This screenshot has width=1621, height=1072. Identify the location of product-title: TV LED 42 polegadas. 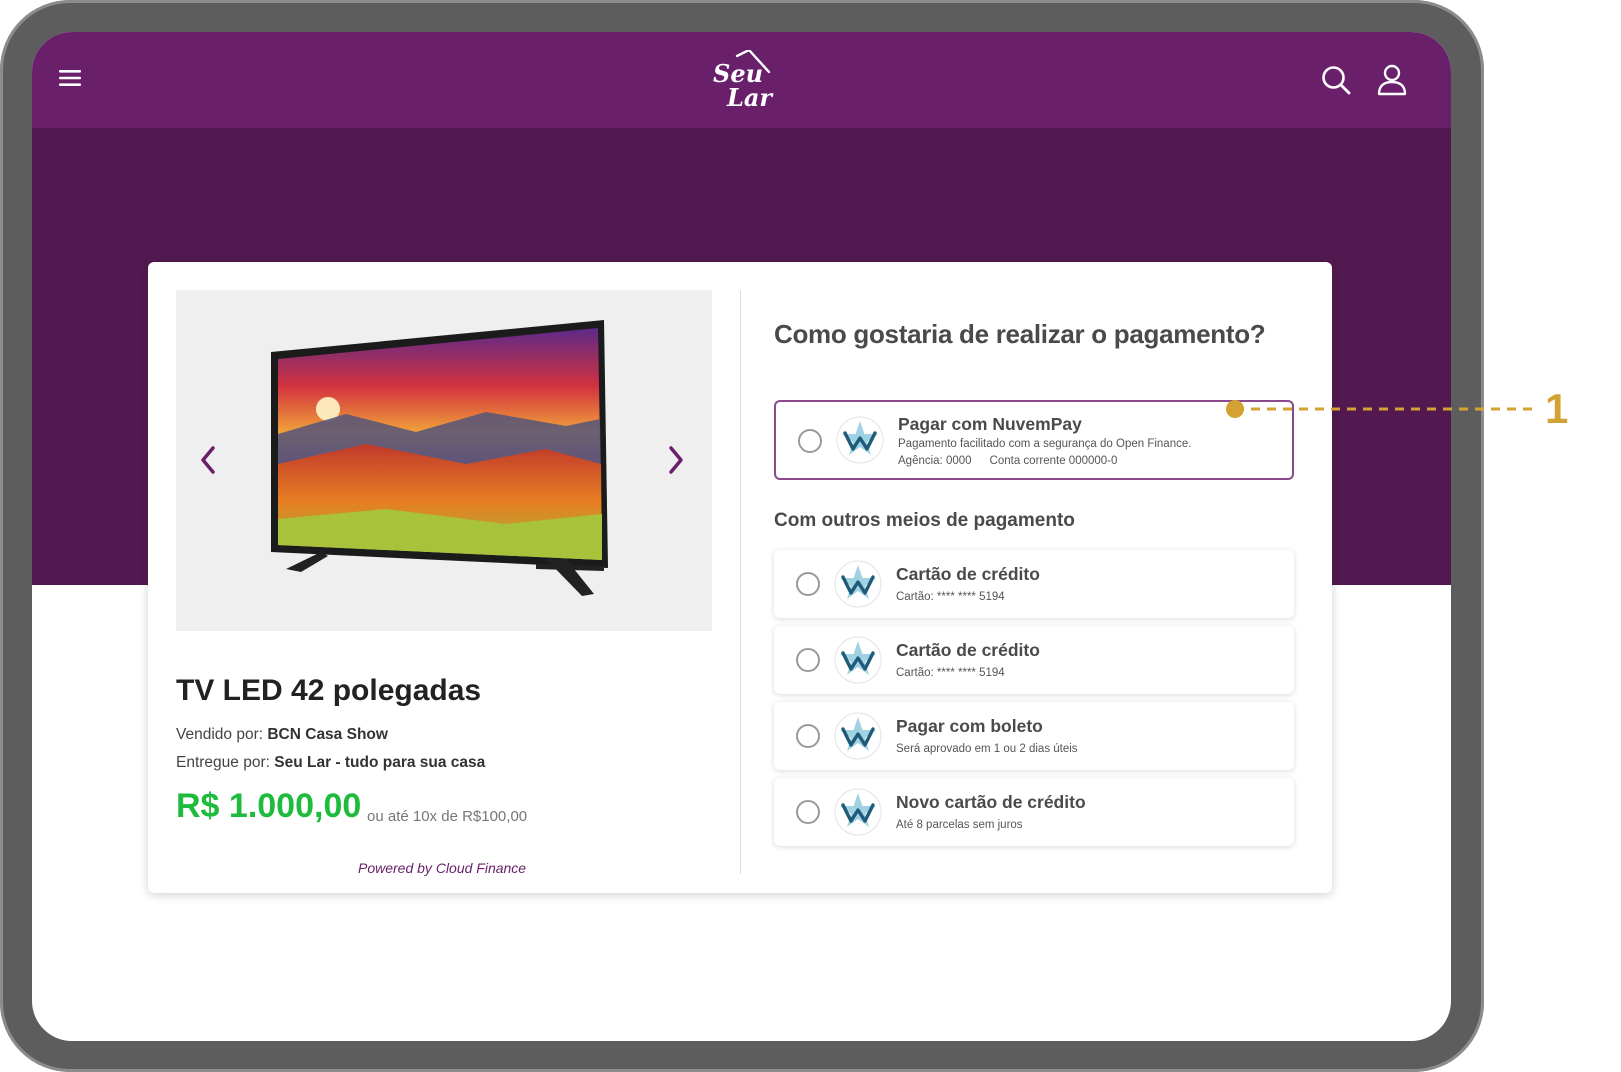
(329, 690).